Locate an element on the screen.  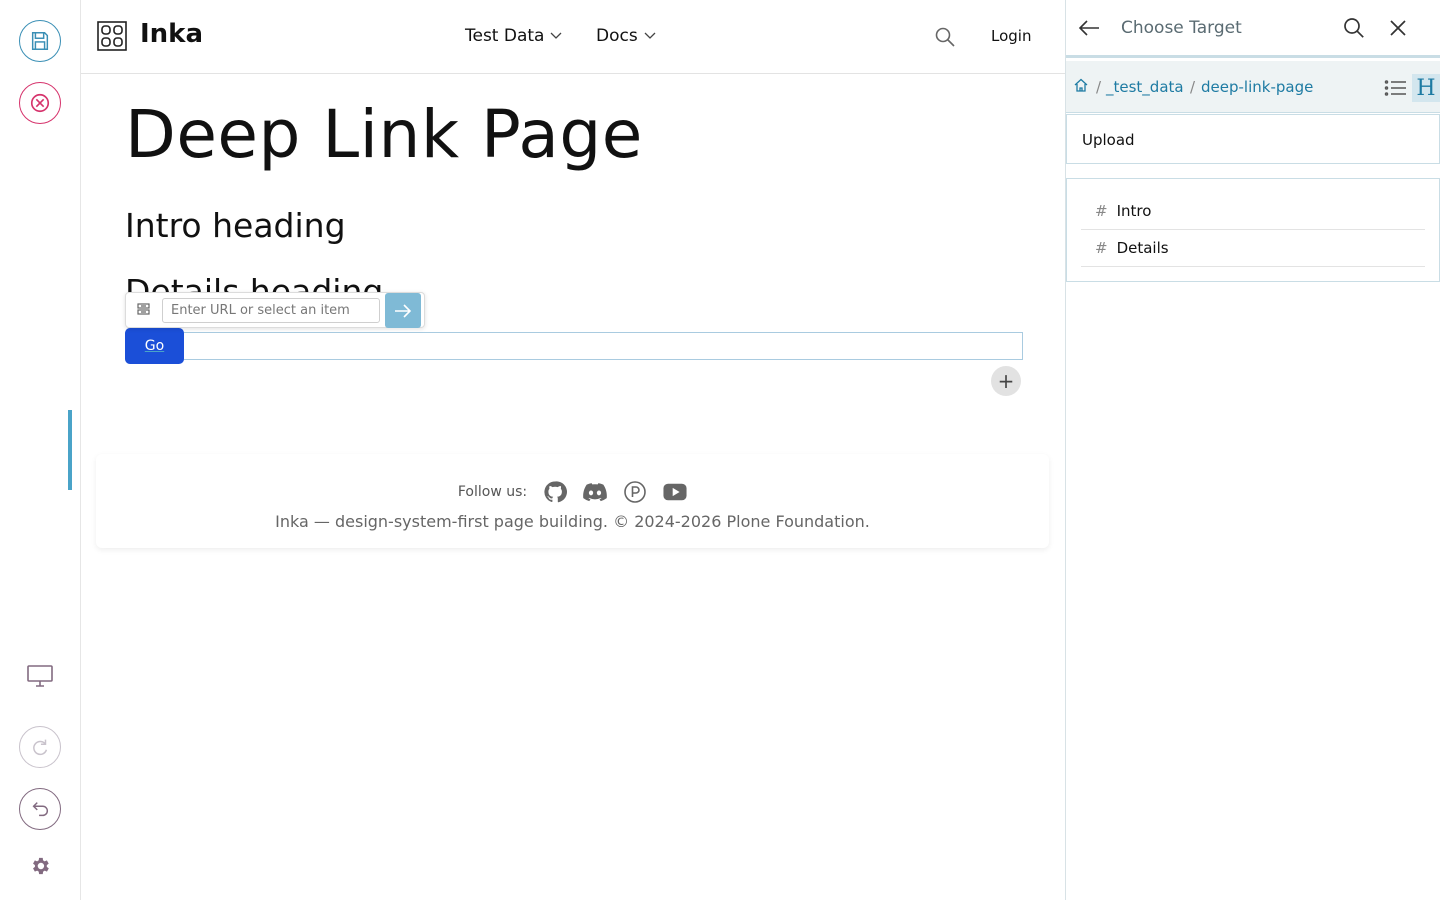
heading-target-label: Intro is located at coordinates (1134, 211).